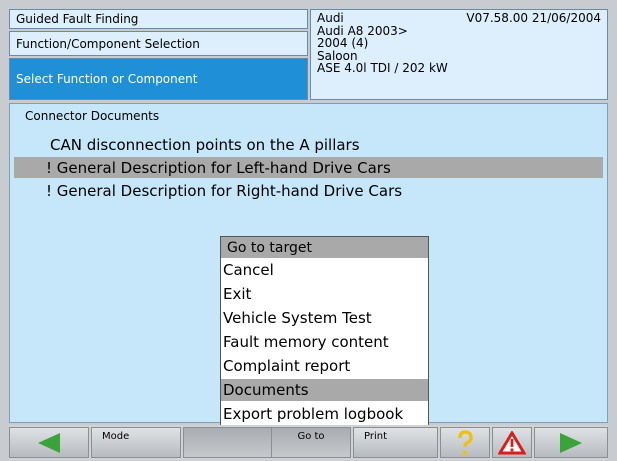 This screenshot has width=617, height=461. I want to click on header-title-guided-fault-finding: Guided Fault Finding, so click(158, 19).